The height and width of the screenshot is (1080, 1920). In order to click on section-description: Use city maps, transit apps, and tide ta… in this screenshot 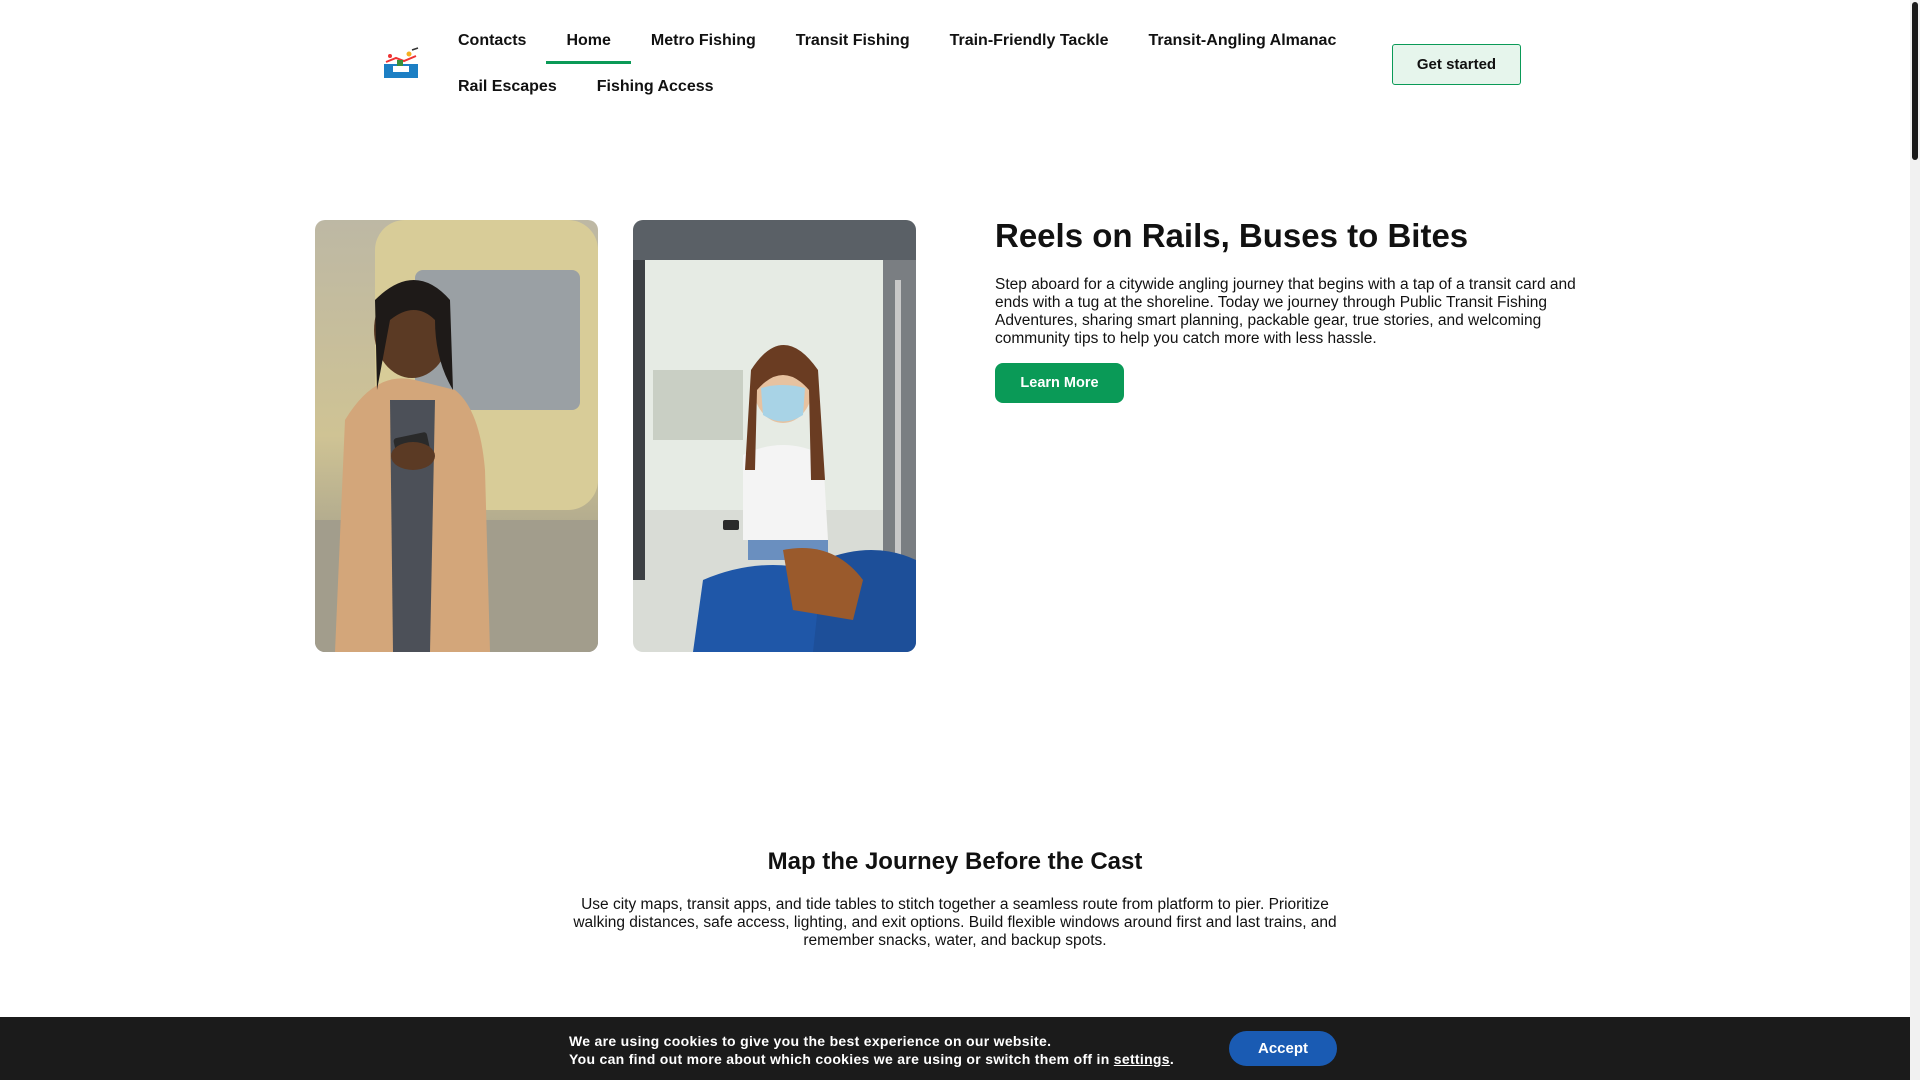, I will do `click(955, 922)`.